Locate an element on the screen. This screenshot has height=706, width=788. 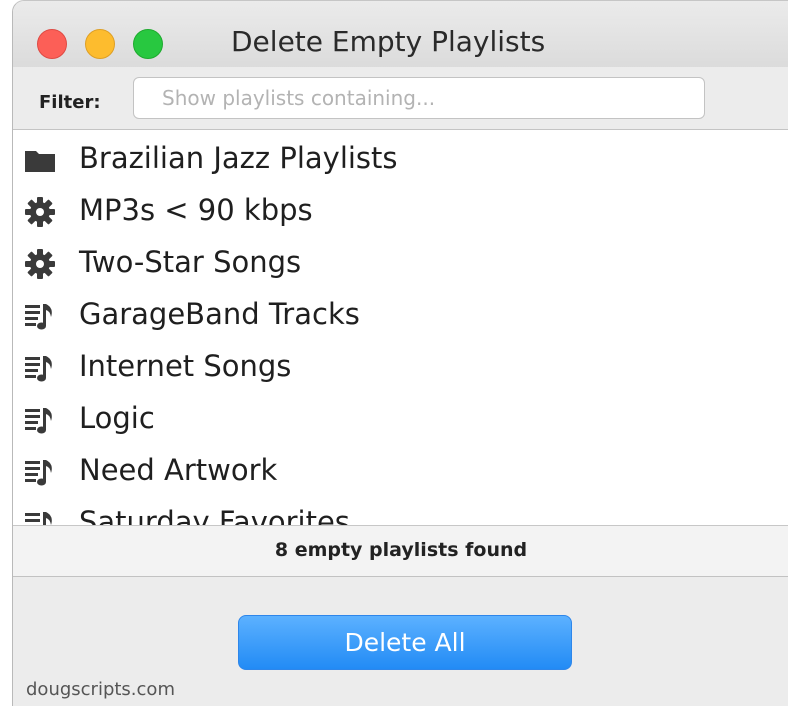
playlist-label: MP3s < 90 kbps is located at coordinates (196, 210).